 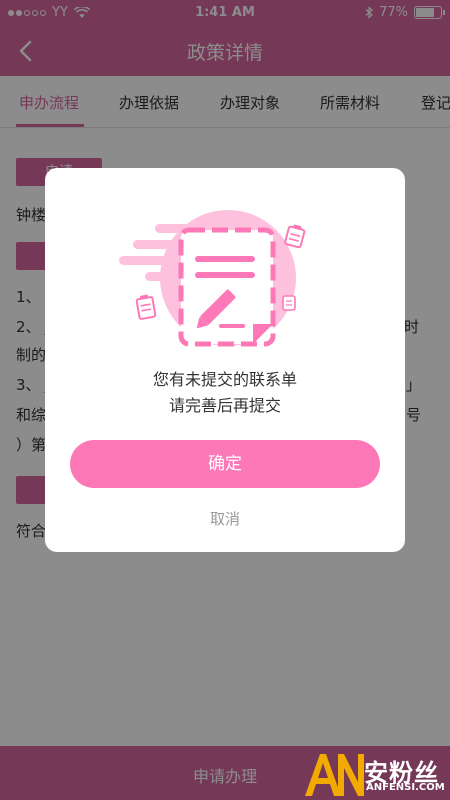 What do you see at coordinates (376, 775) in the screenshot?
I see `watermark-logo: 安粉丝 ANFENSI.COM` at bounding box center [376, 775].